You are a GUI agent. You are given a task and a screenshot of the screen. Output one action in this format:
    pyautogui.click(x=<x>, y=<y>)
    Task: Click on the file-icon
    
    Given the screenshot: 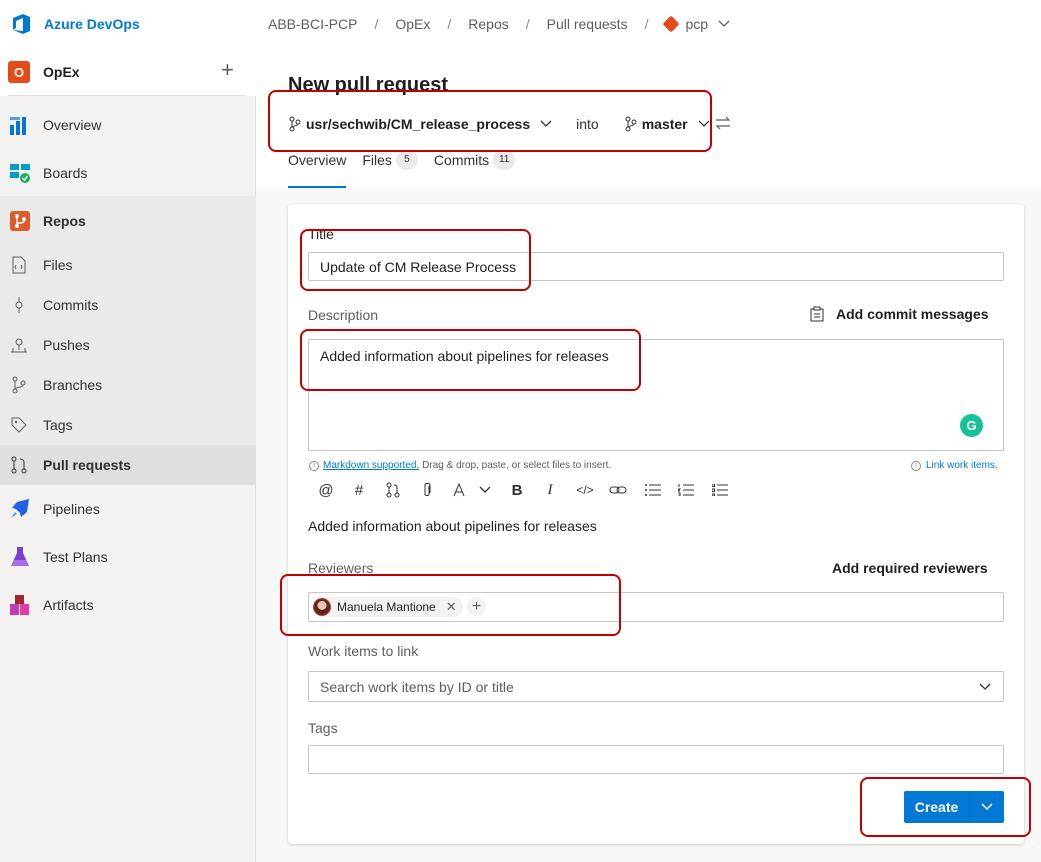 What is the action you would take?
    pyautogui.click(x=19, y=265)
    